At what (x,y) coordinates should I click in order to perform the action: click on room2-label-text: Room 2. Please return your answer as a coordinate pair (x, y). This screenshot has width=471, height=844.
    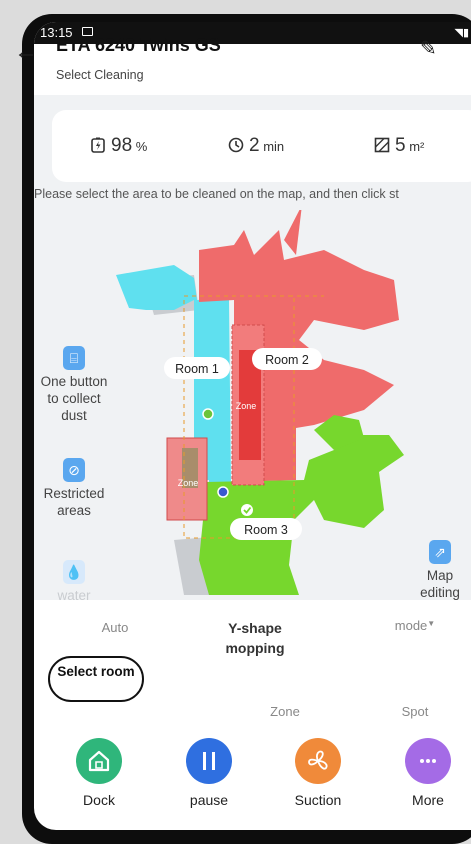
    Looking at the image, I should click on (287, 360).